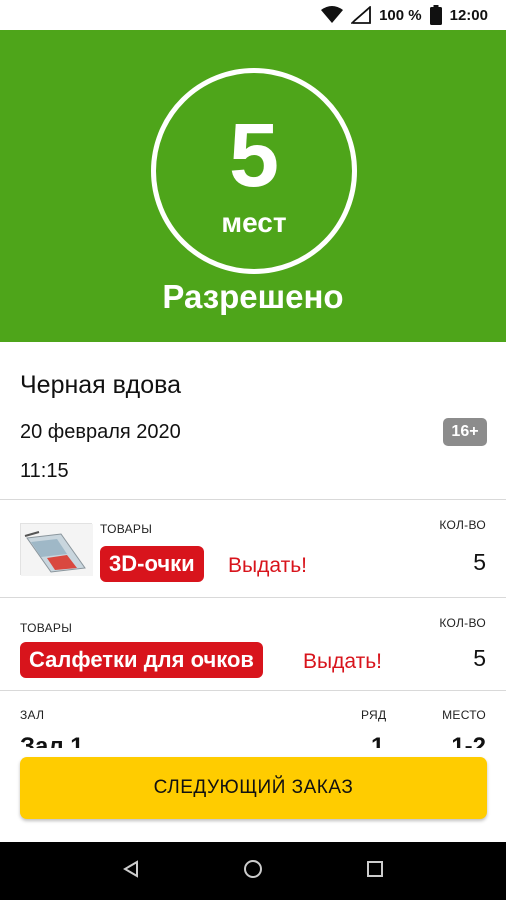 Image resolution: width=506 pixels, height=900 pixels. I want to click on seat-count: 5, so click(254, 156).